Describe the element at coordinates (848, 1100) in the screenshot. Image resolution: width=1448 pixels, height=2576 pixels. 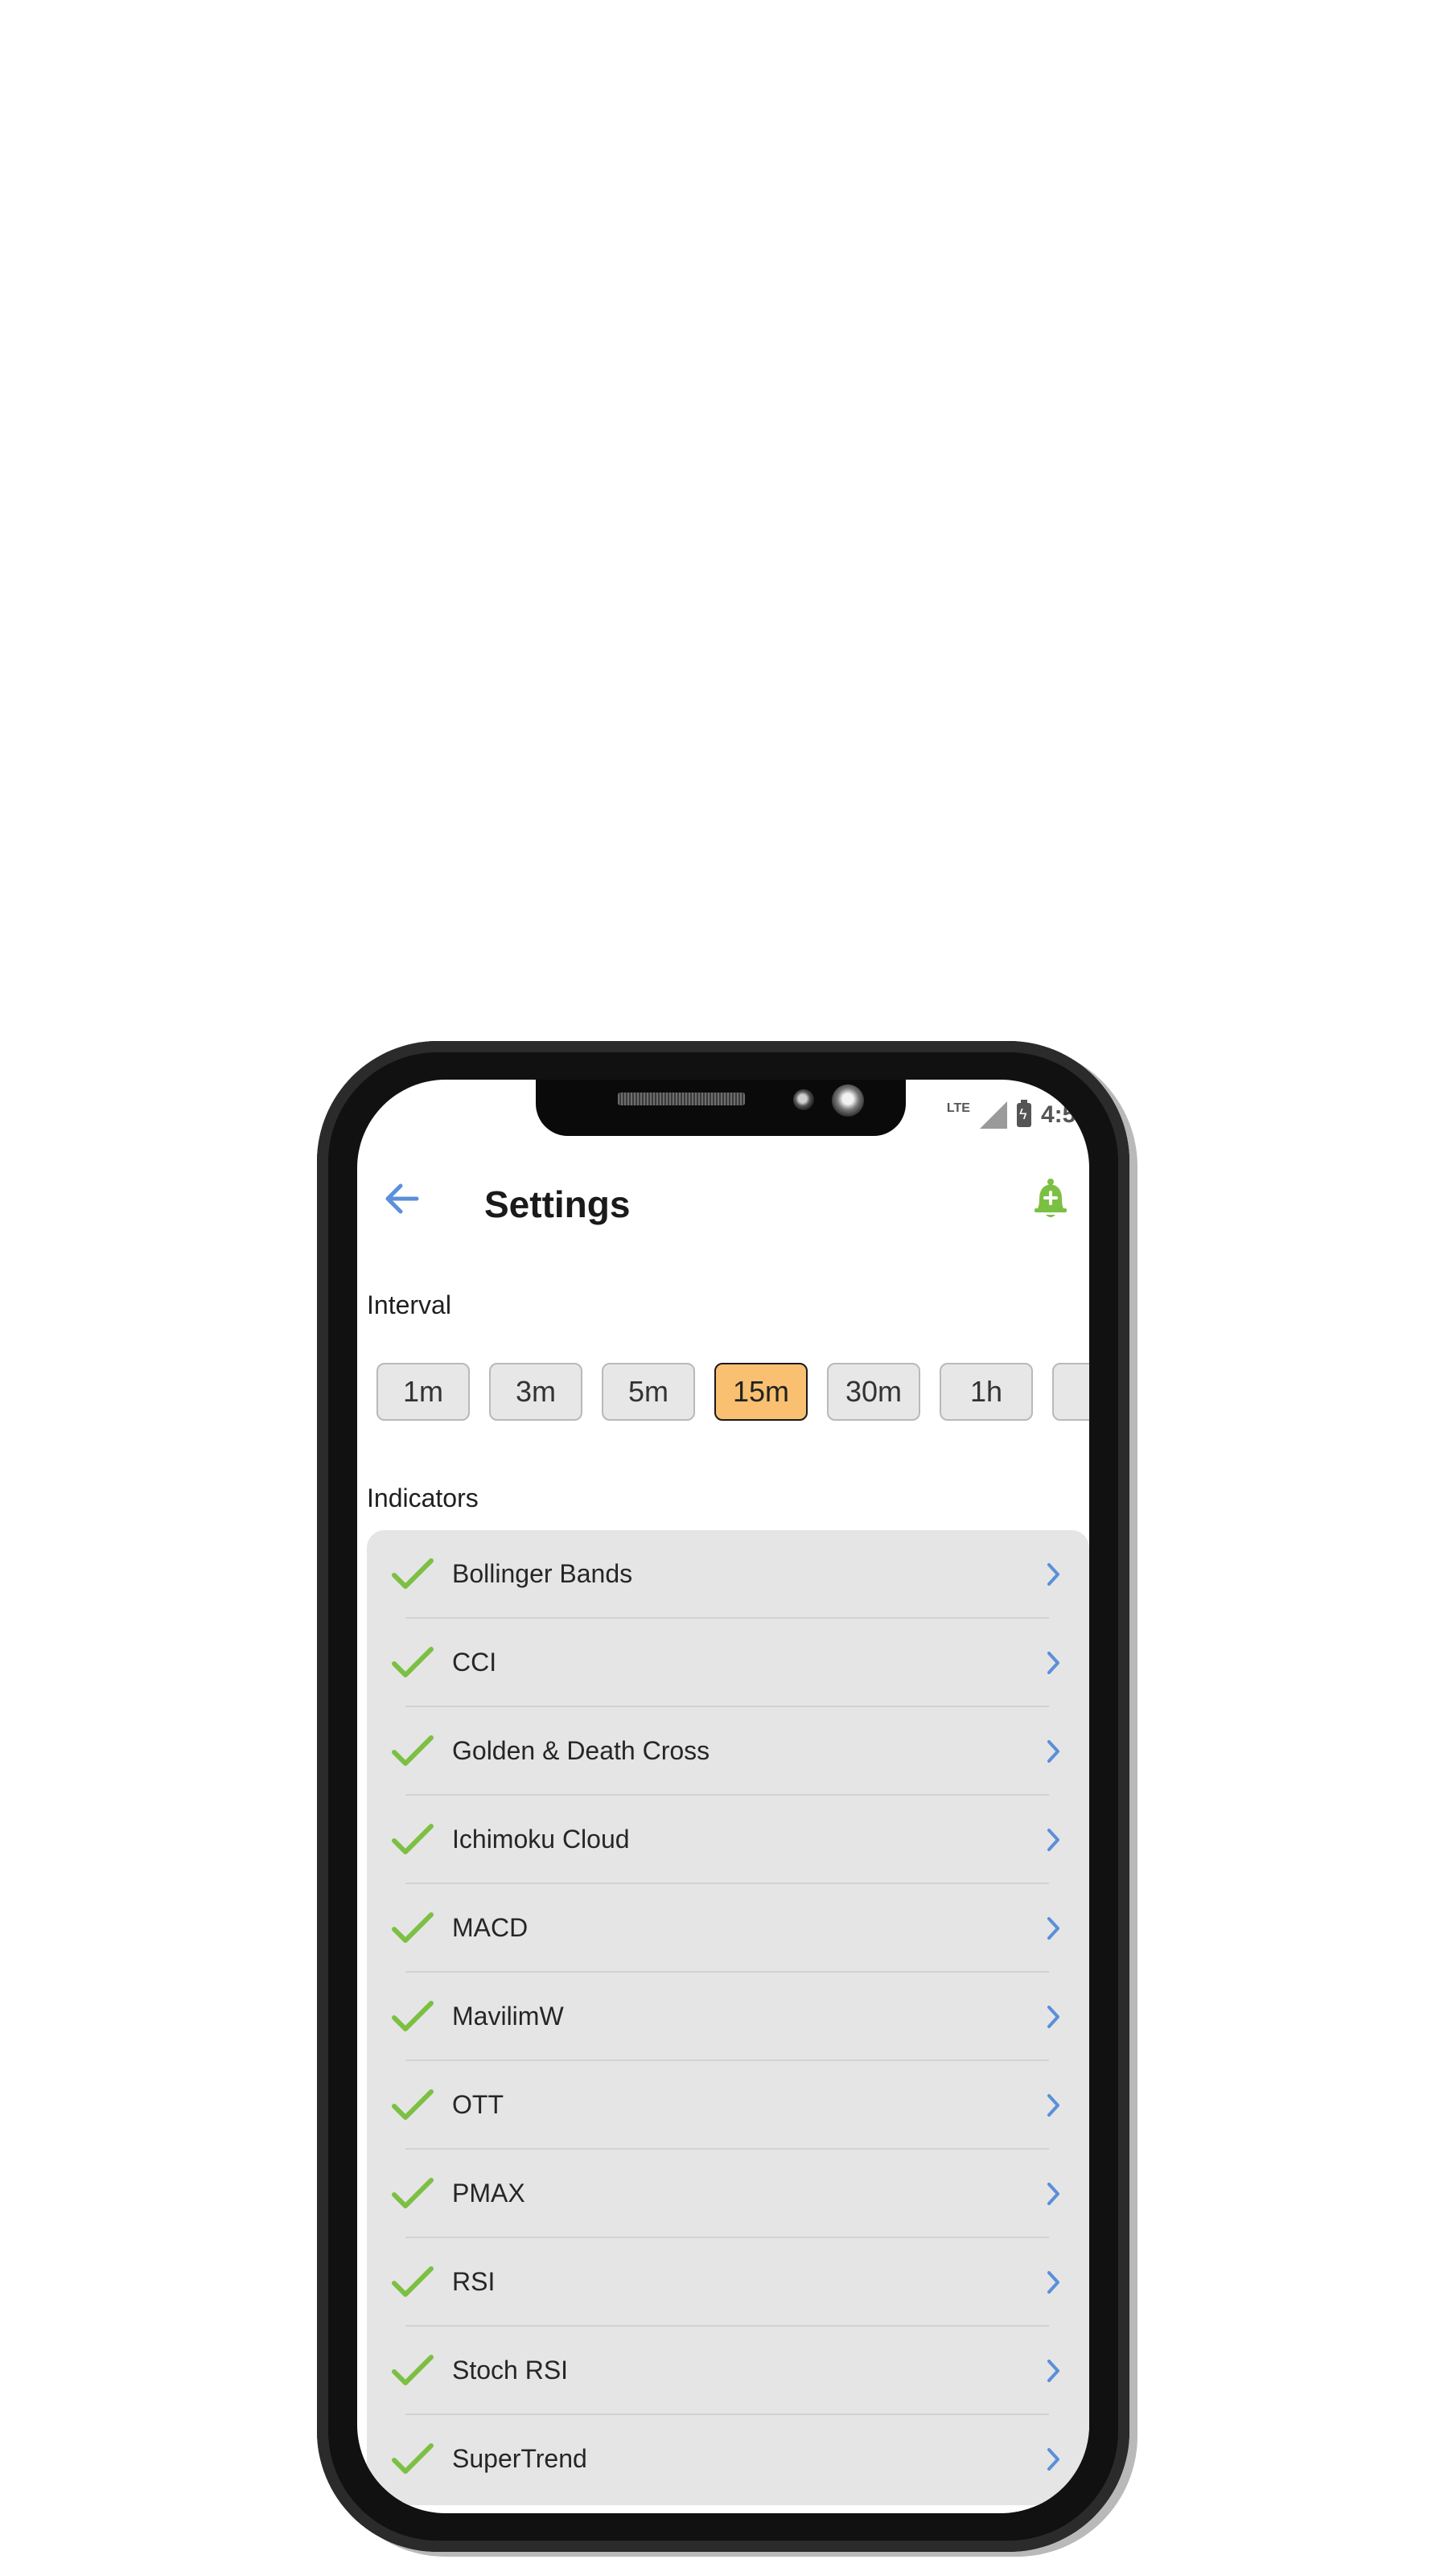
I see `front-camera` at that location.